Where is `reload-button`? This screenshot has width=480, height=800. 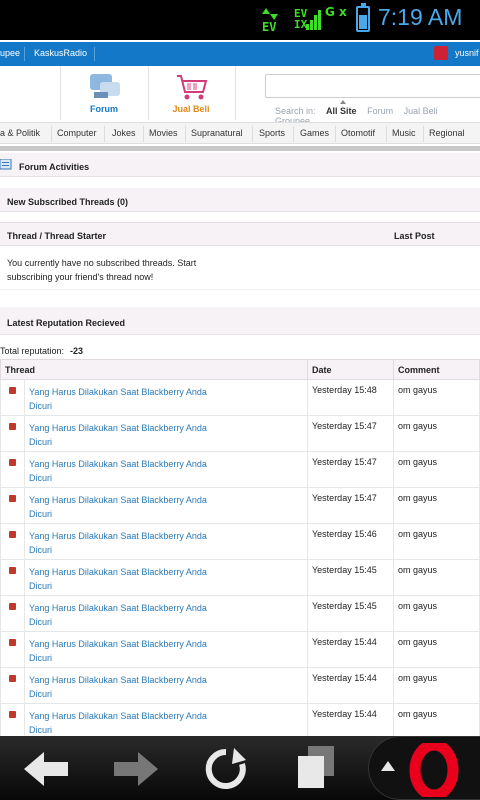 reload-button is located at coordinates (226, 768).